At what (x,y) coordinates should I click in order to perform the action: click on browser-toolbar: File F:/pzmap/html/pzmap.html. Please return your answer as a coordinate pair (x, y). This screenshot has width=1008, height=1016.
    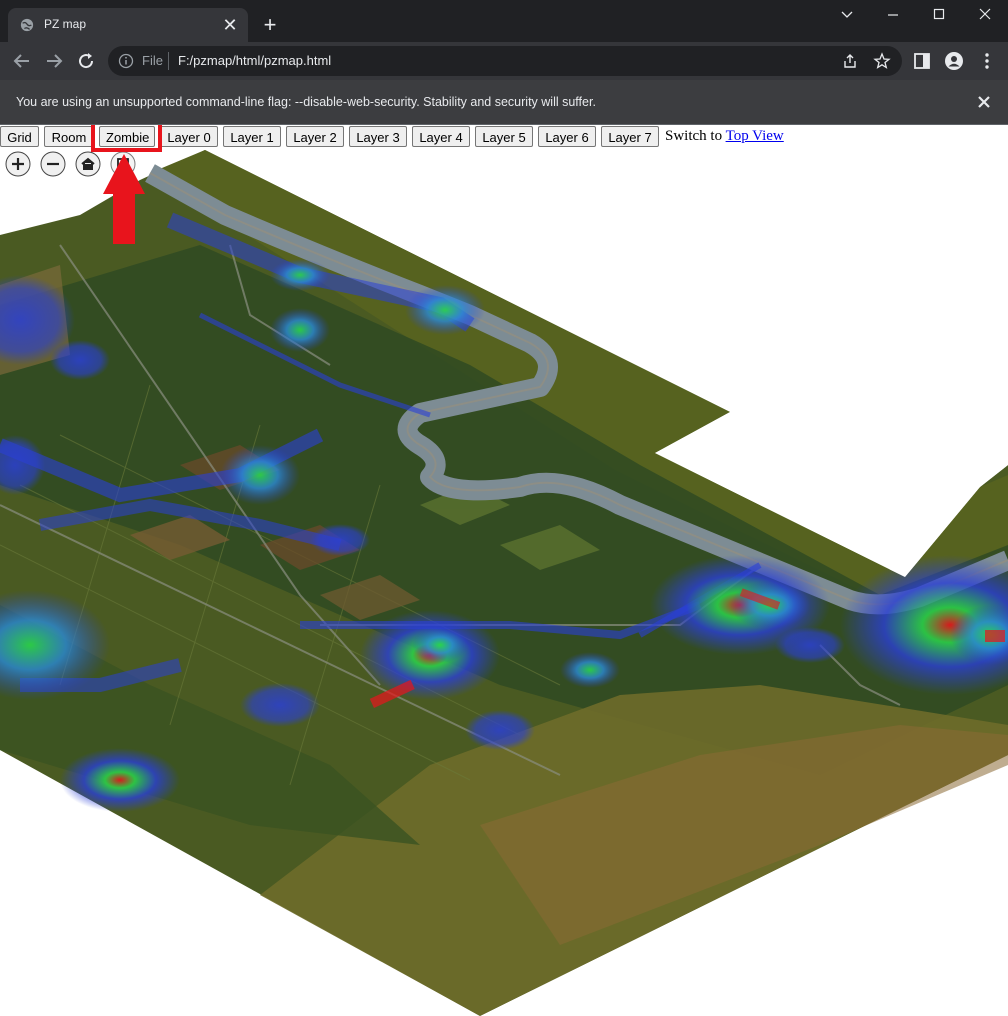
    Looking at the image, I should click on (504, 61).